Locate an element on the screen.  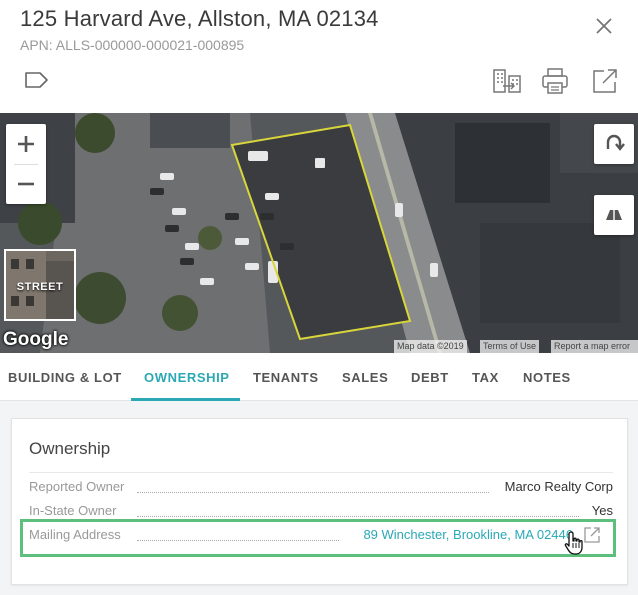
rotate-map-button is located at coordinates (614, 144).